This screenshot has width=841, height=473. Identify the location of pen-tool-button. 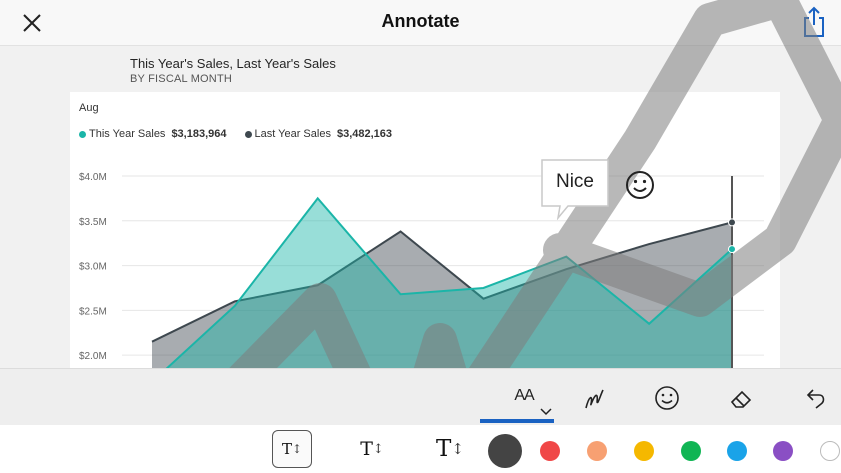
(595, 397).